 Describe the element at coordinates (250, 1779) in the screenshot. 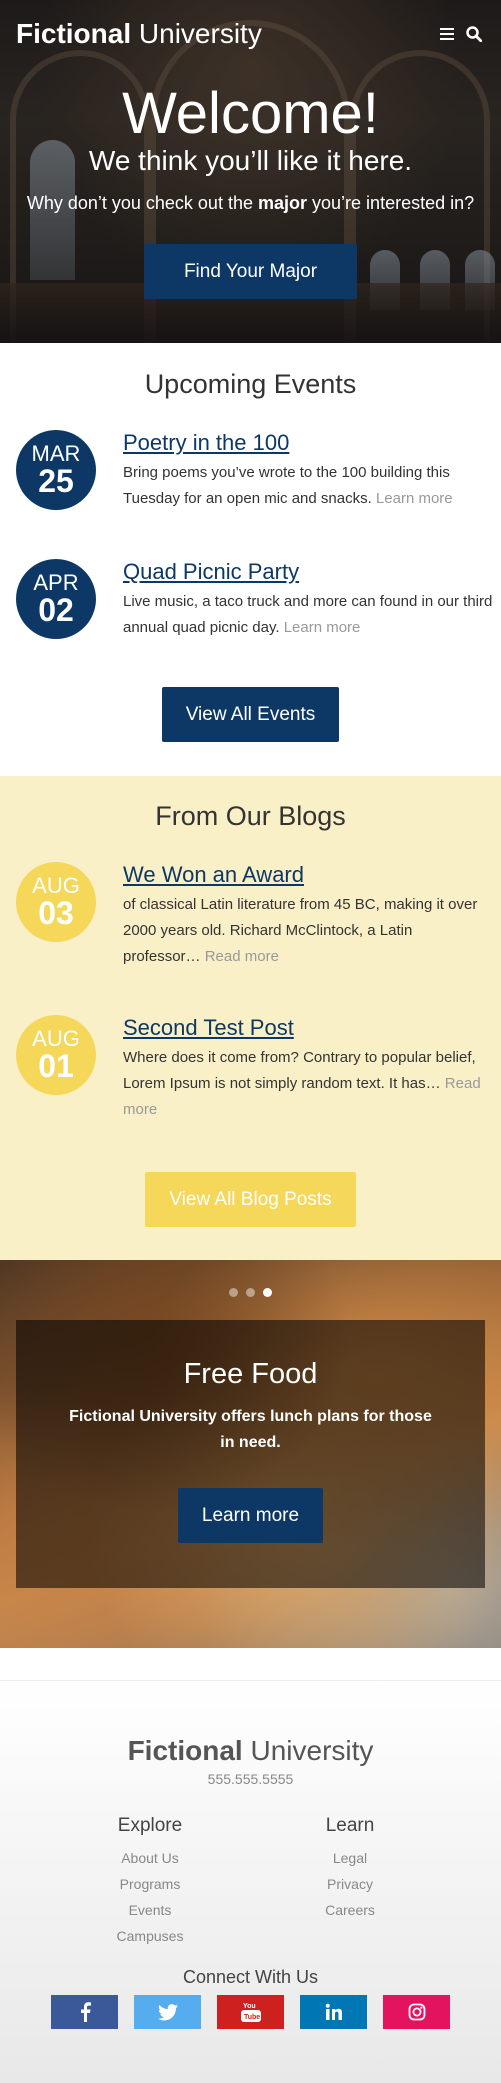

I see `footer-phone: 555.555.5555` at that location.